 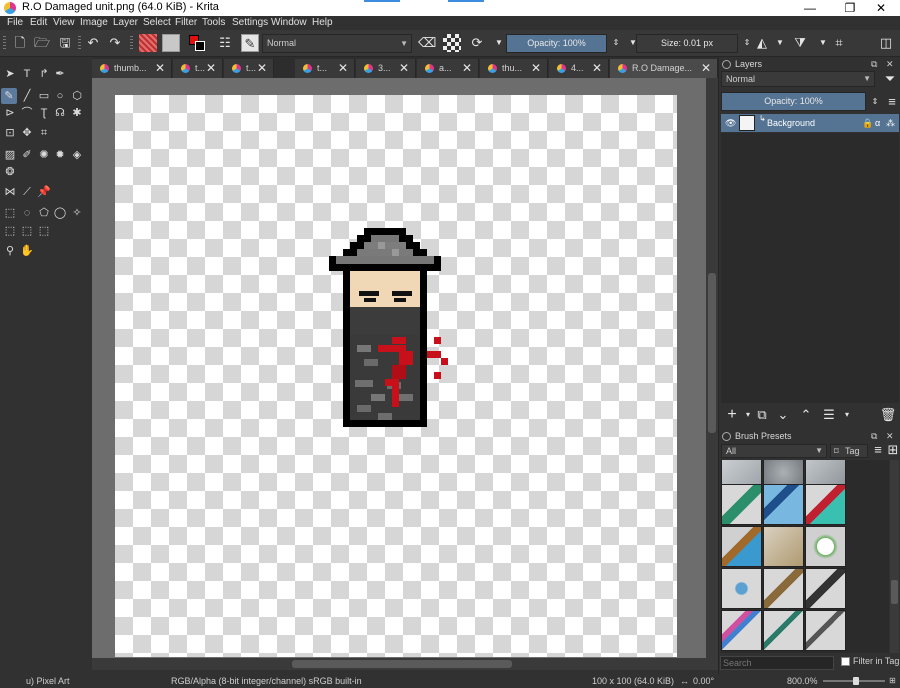 What do you see at coordinates (250, 22) in the screenshot?
I see `menu-settings: Settings` at bounding box center [250, 22].